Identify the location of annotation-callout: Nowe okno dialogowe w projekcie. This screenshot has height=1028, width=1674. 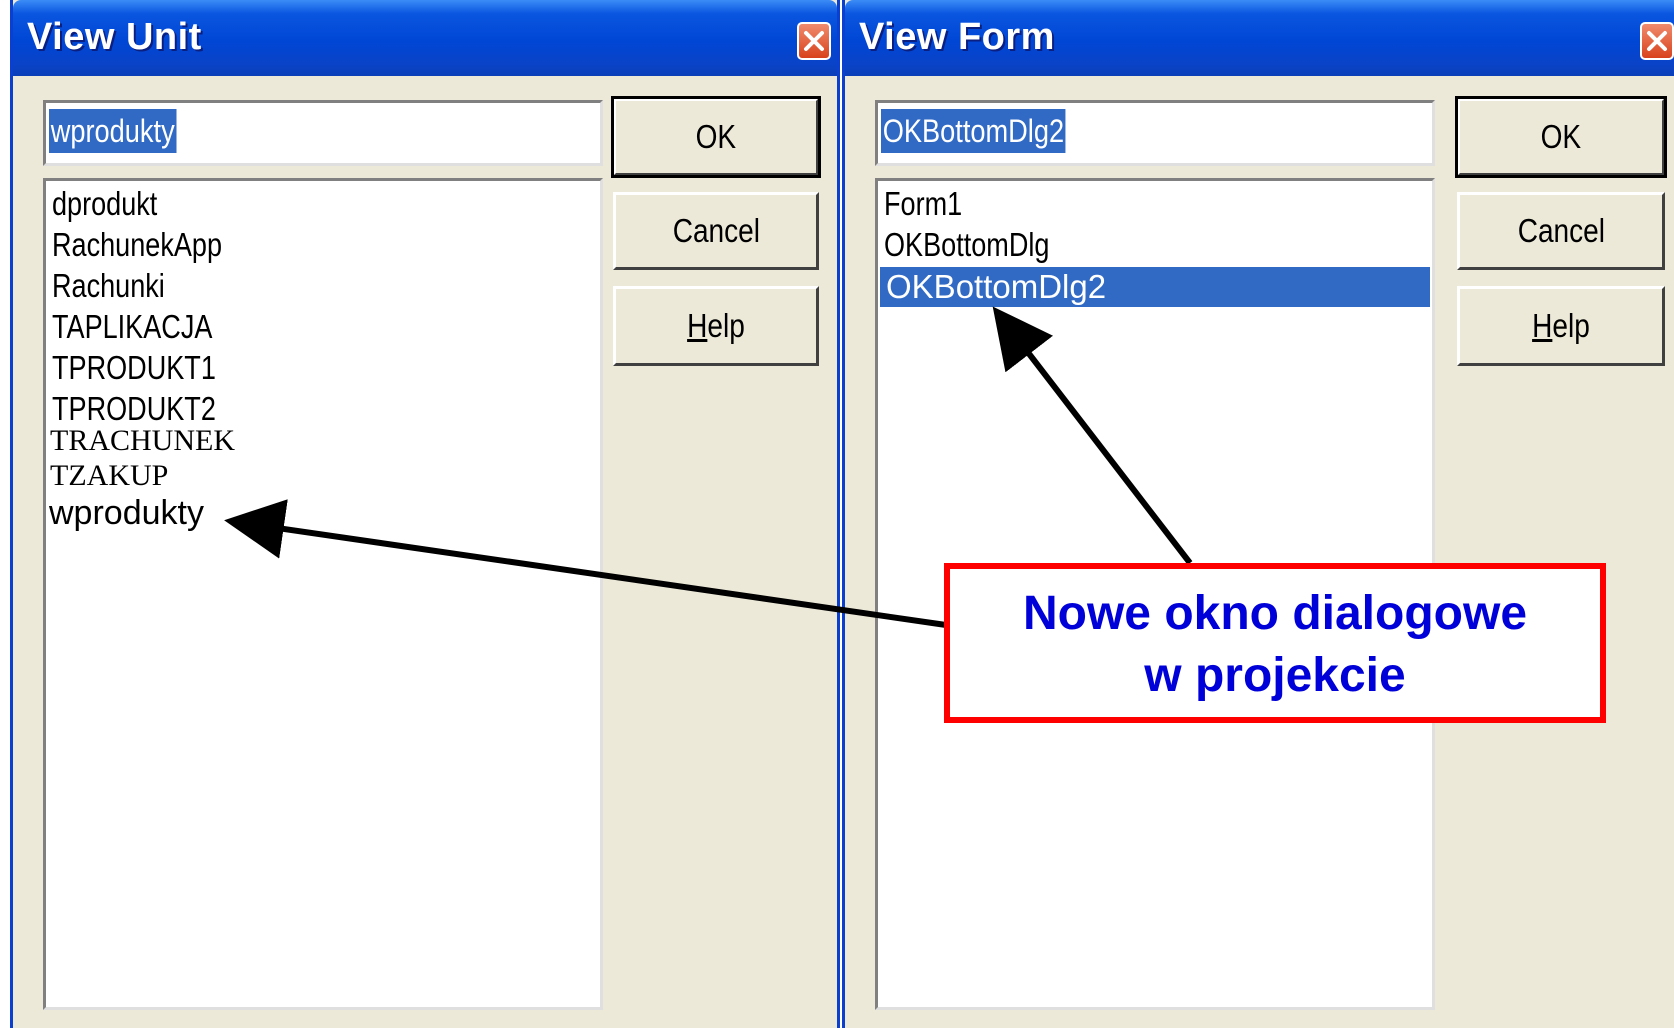
(1275, 643).